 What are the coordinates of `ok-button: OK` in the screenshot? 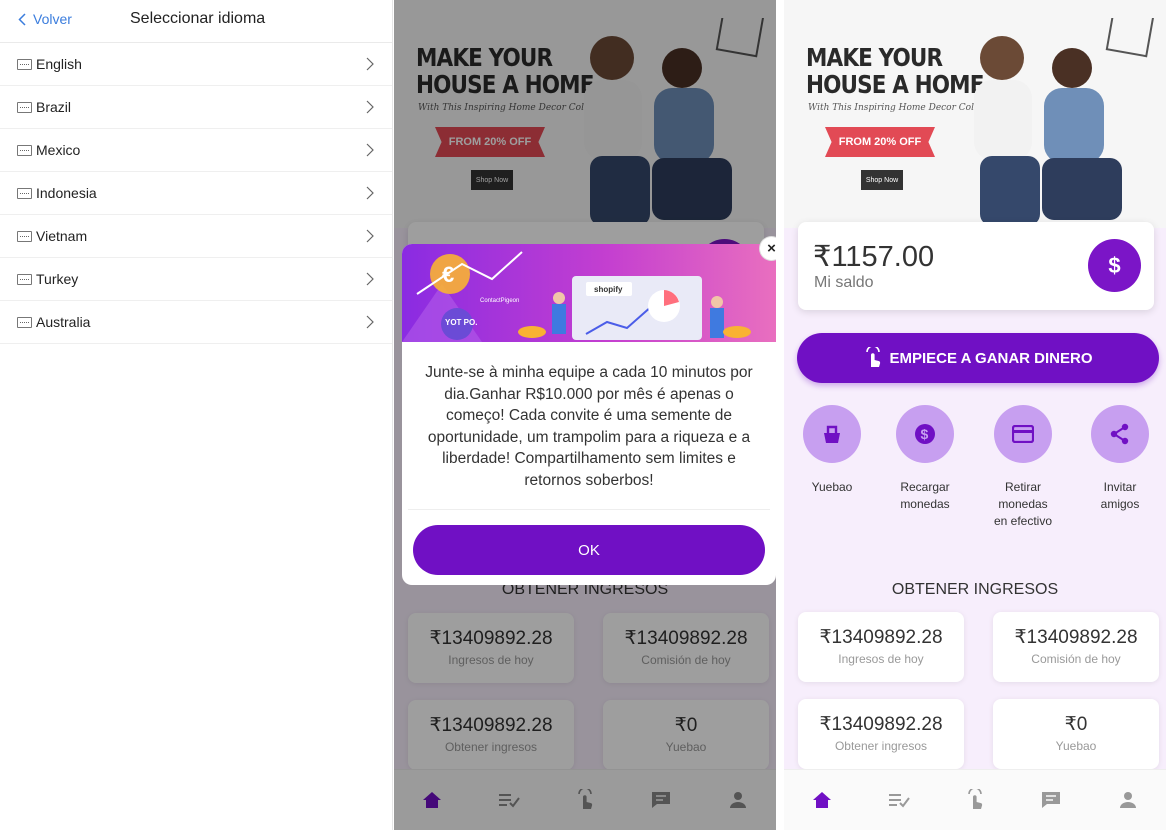 It's located at (589, 550).